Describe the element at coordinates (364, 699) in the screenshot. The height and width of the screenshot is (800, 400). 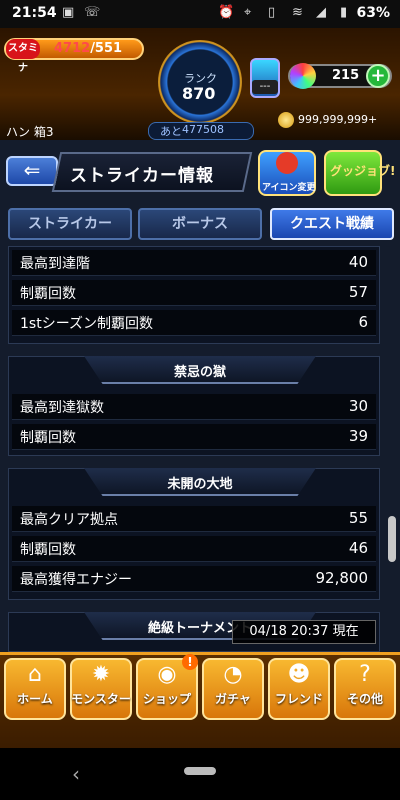
I see `nav-label: その他` at that location.